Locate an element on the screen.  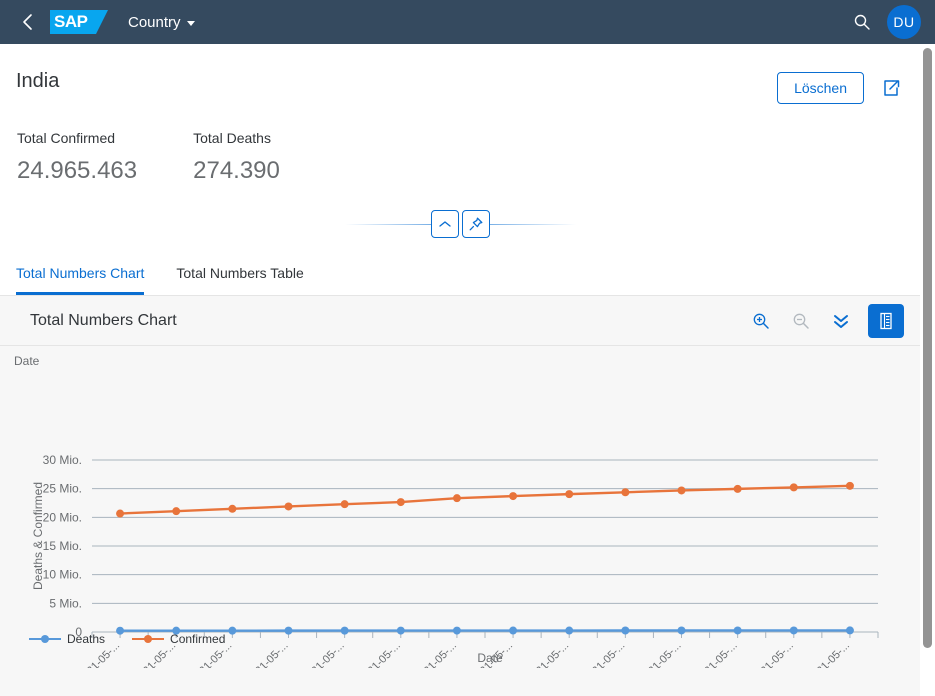
sap-logo-wedge is located at coordinates (102, 22).